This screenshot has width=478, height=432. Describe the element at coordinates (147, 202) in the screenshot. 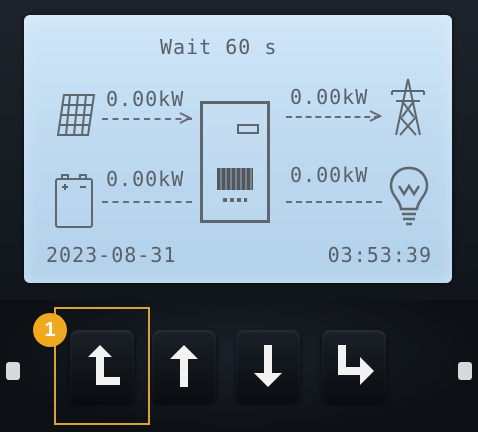

I see `battery-flow-line` at that location.